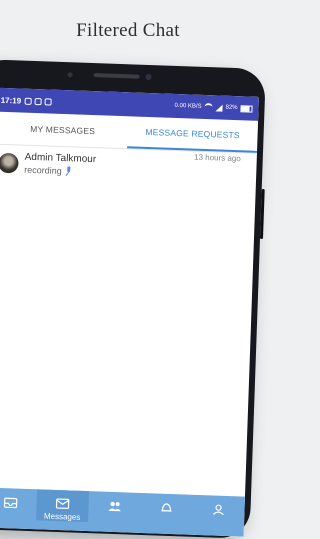  Describe the element at coordinates (117, 76) in the screenshot. I see `speaker-grille` at that location.